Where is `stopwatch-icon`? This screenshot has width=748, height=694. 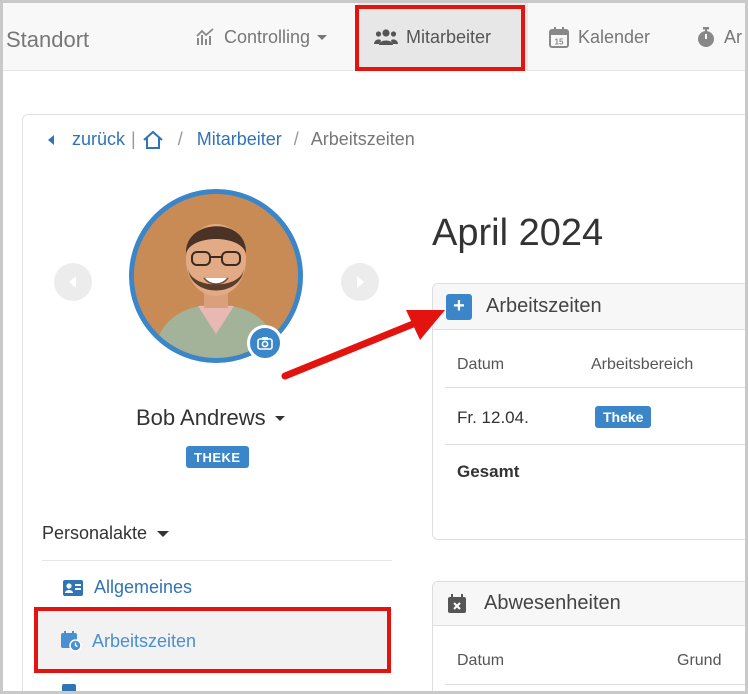
stopwatch-icon is located at coordinates (706, 37).